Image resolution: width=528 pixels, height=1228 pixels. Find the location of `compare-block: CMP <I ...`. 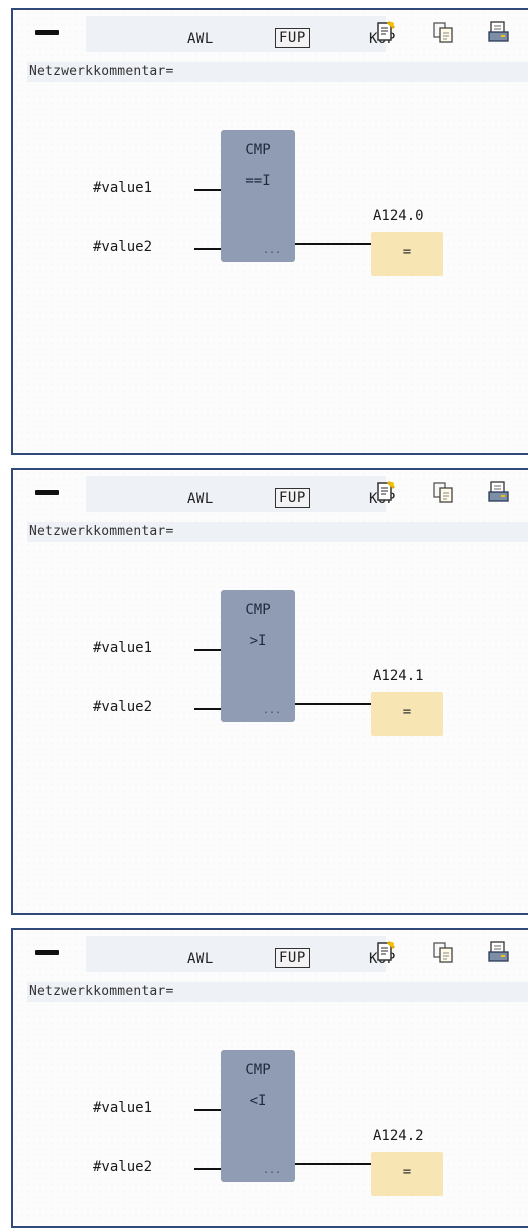

compare-block: CMP <I ... is located at coordinates (258, 1116).